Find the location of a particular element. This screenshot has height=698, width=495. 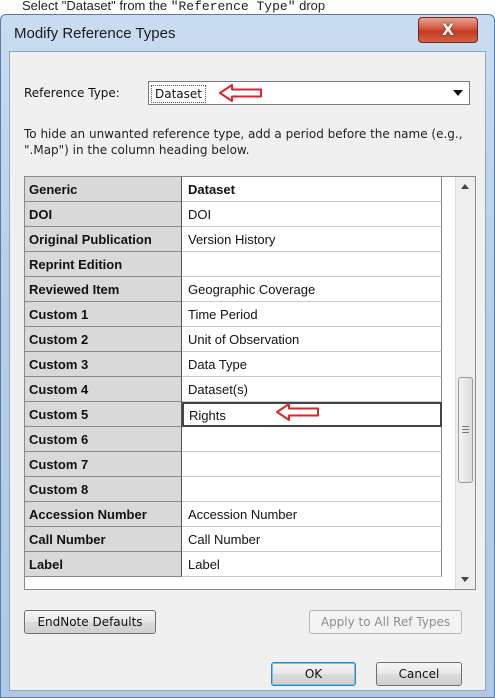

generic-field-label: Accession Number is located at coordinates (103, 514).